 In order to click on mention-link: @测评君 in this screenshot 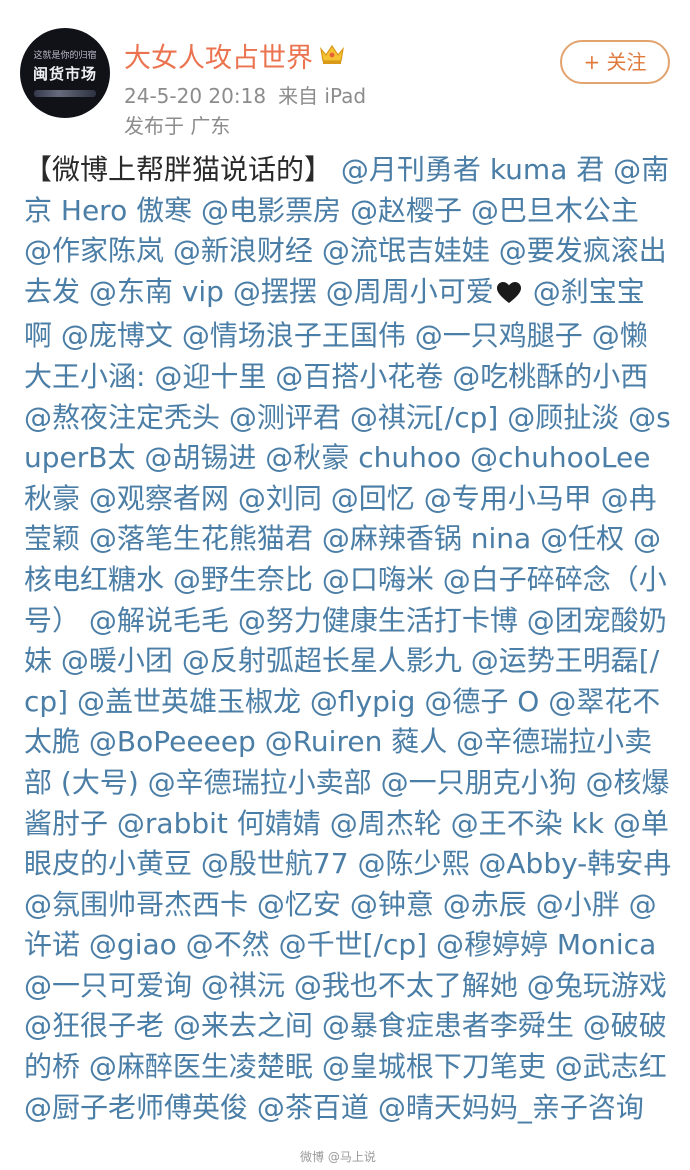, I will do `click(285, 417)`.